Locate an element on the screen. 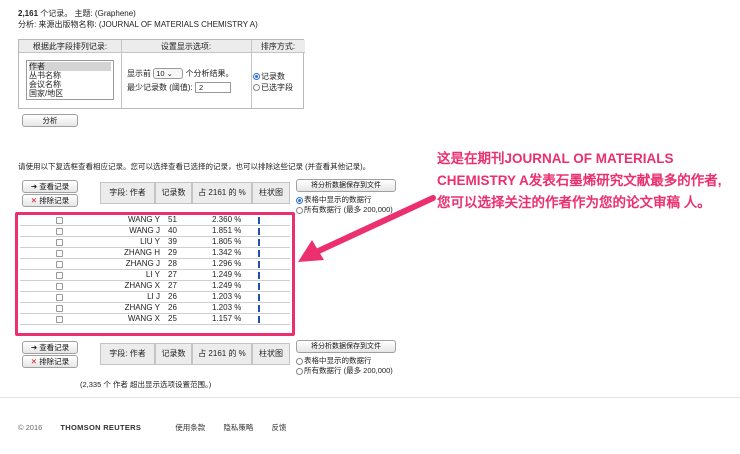 The image size is (740, 454). bar-chart-header: 柱状图 is located at coordinates (271, 193).